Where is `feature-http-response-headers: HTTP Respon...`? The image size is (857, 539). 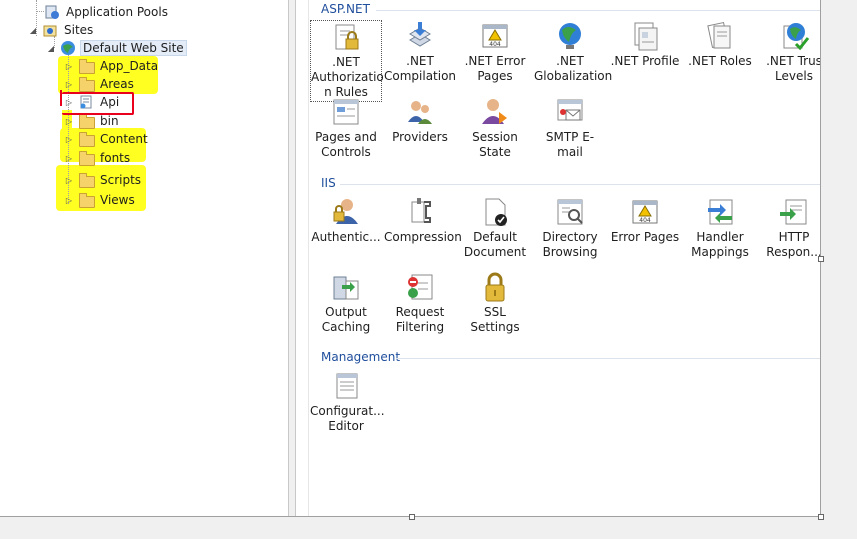
feature-http-response-headers: HTTP Respon... is located at coordinates (789, 228).